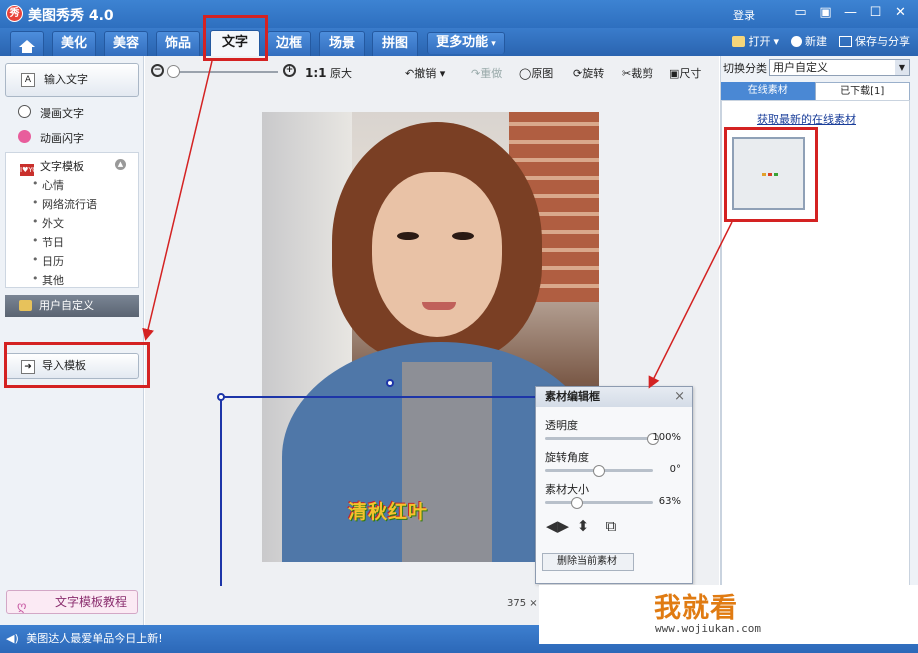 The image size is (918, 653). I want to click on site-watermark: 我就看 www.wojiukan.com, so click(728, 614).